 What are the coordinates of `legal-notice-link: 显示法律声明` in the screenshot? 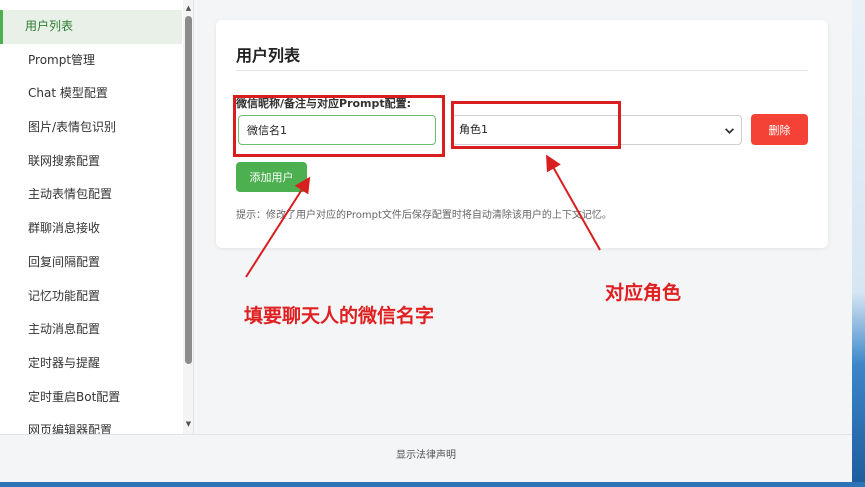 It's located at (426, 455).